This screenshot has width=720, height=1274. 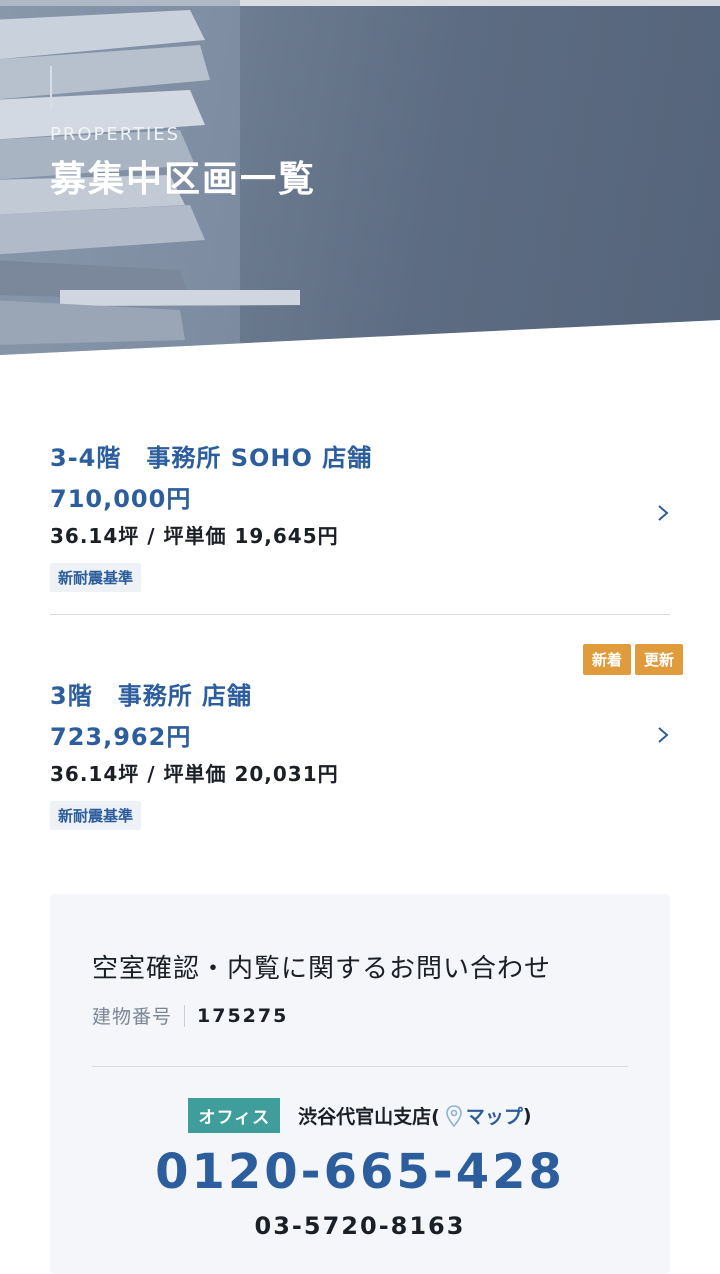 I want to click on property-badges: 新着 更新, so click(x=632, y=659).